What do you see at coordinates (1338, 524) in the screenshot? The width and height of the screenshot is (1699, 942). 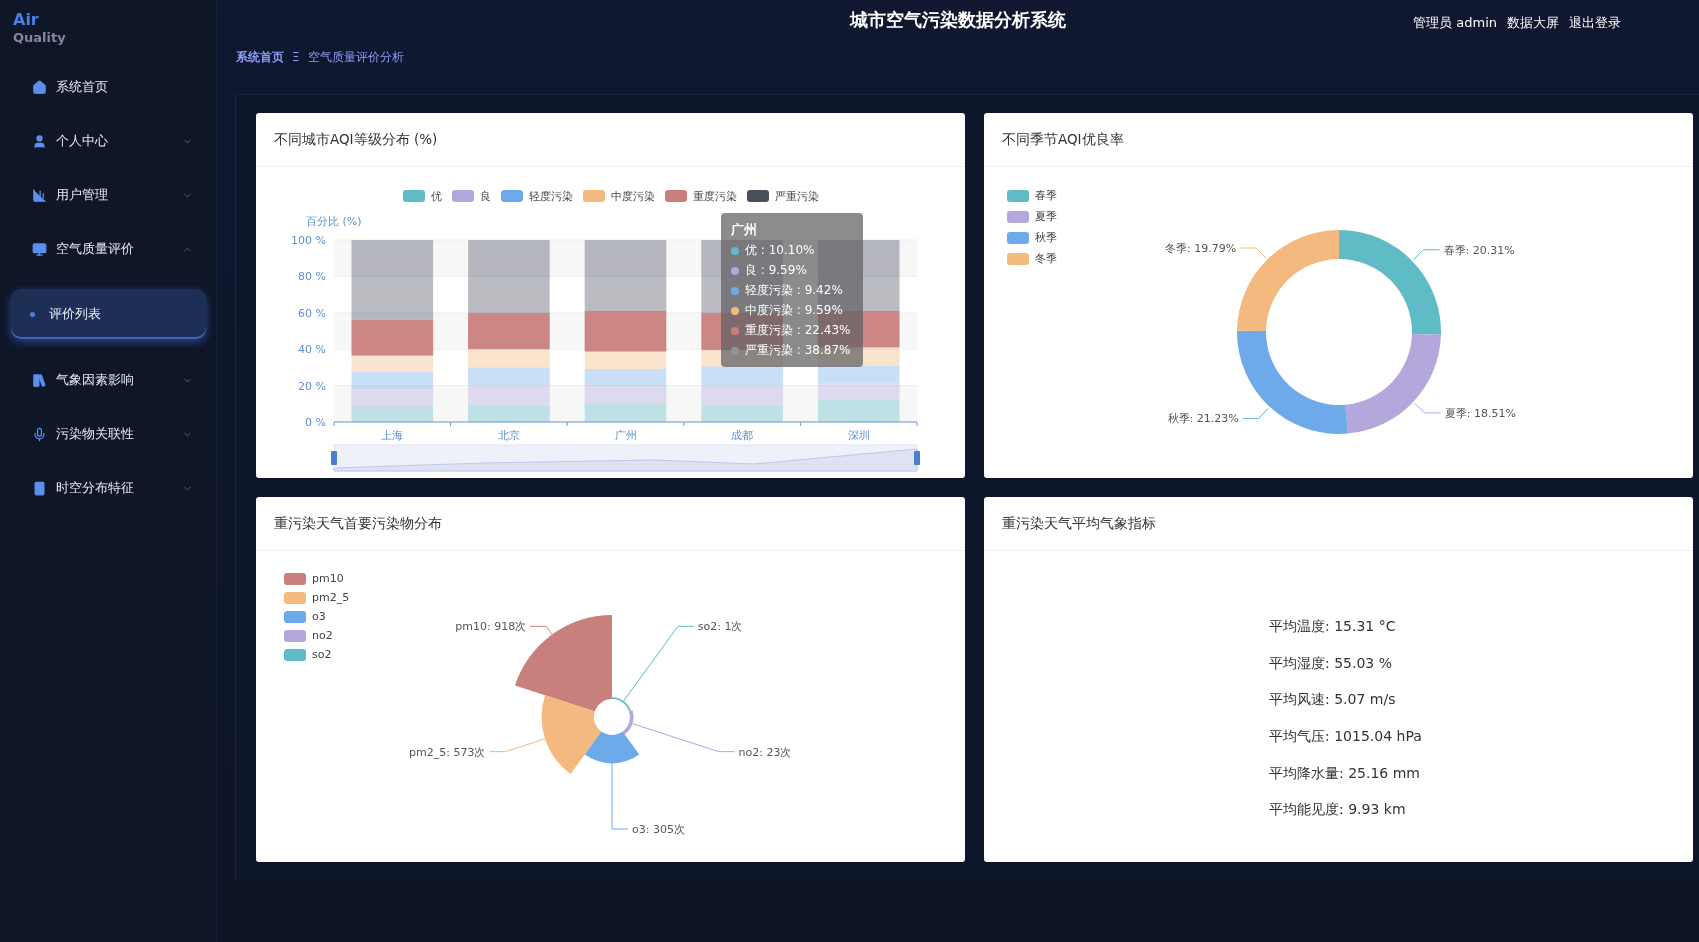 I see `card-title: 重污染天气平均气象指标` at bounding box center [1338, 524].